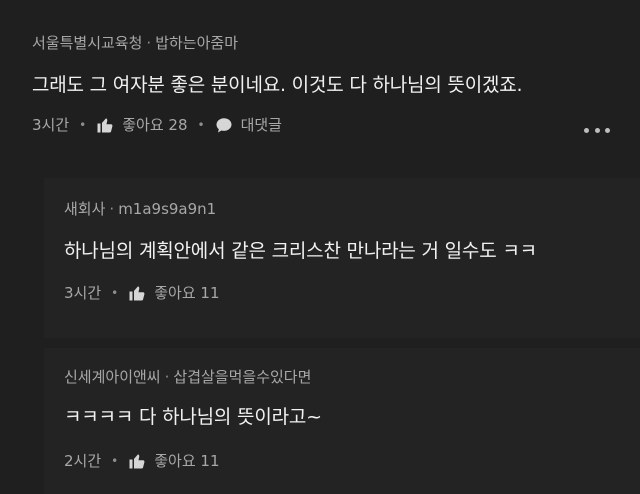 This screenshot has height=494, width=640. I want to click on more-dots-icon, so click(586, 130).